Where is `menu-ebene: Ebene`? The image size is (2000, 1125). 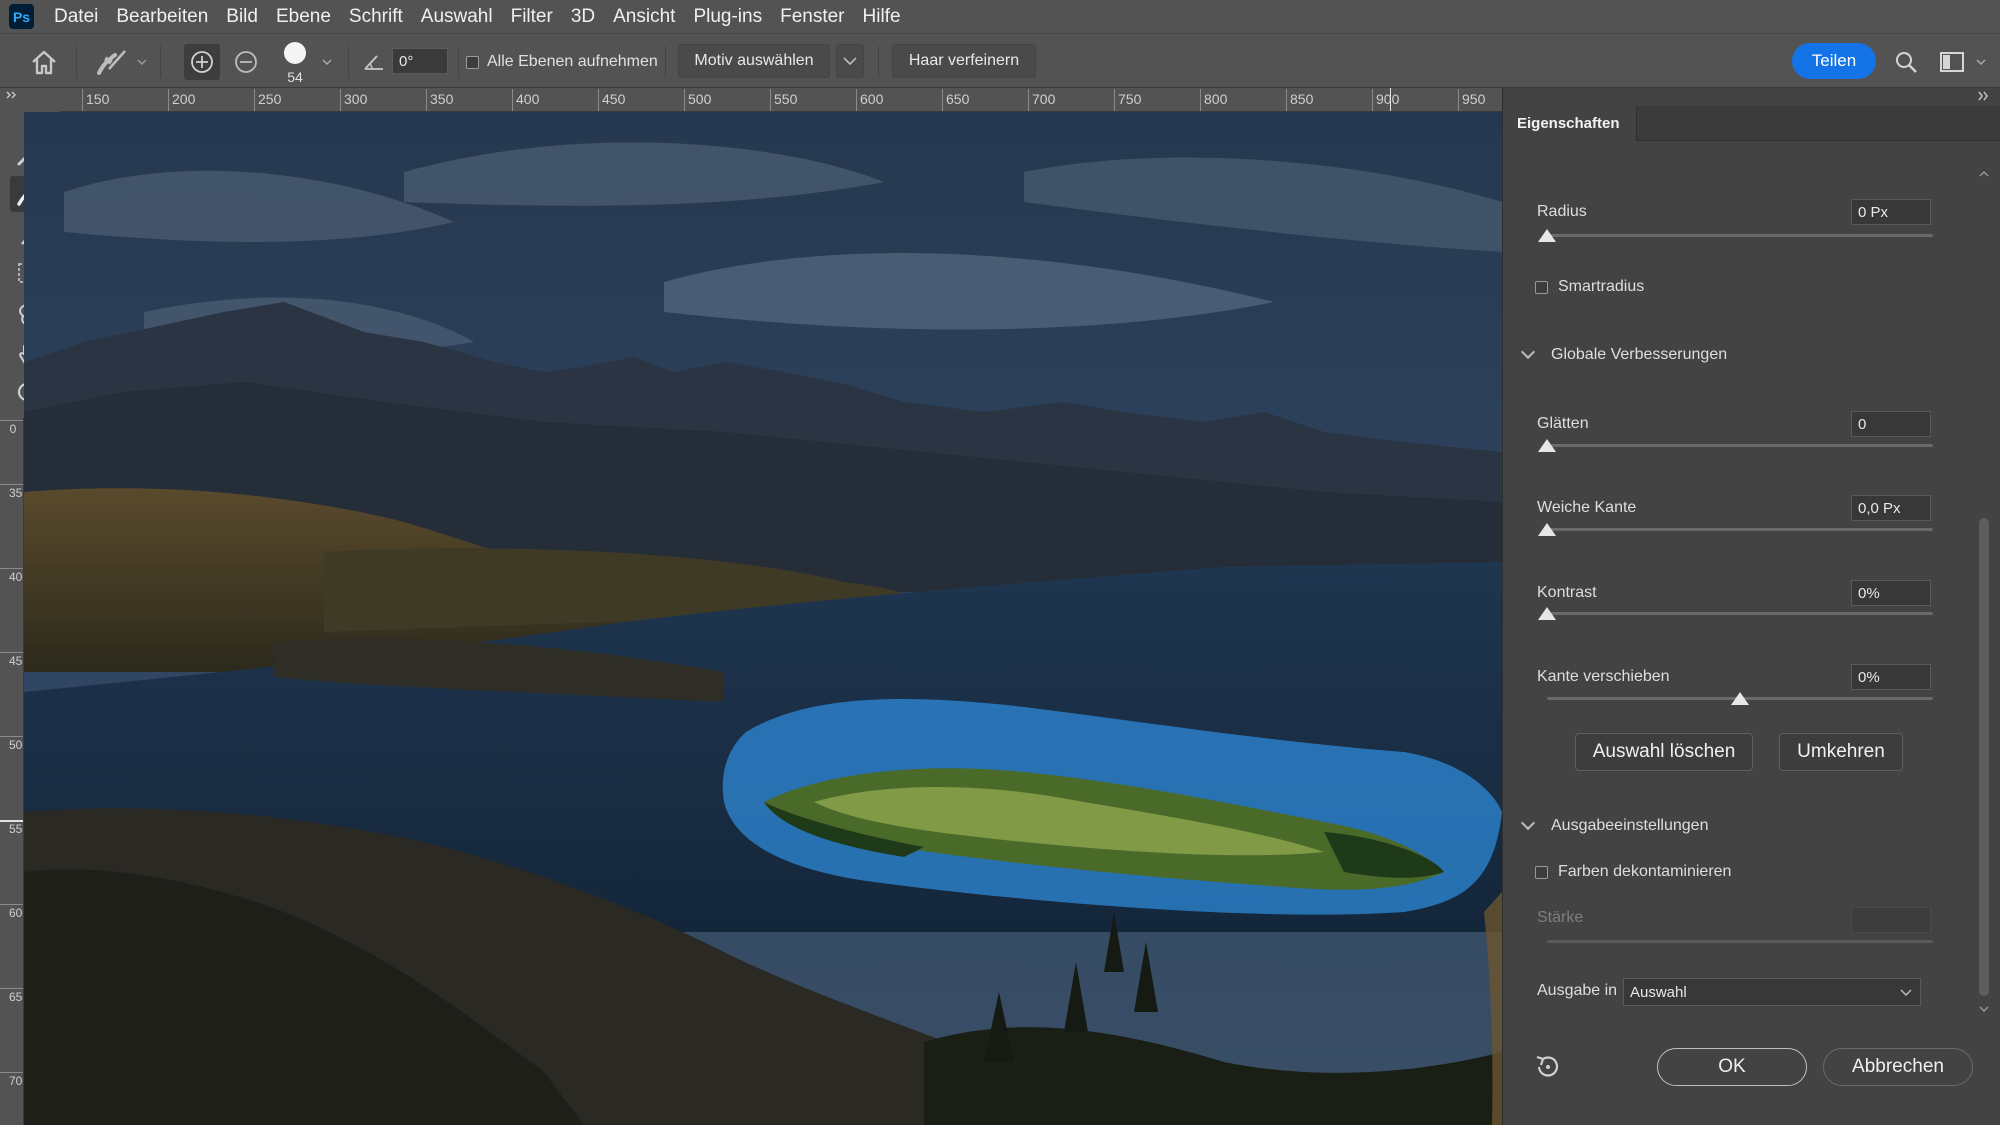
menu-ebene: Ebene is located at coordinates (303, 17).